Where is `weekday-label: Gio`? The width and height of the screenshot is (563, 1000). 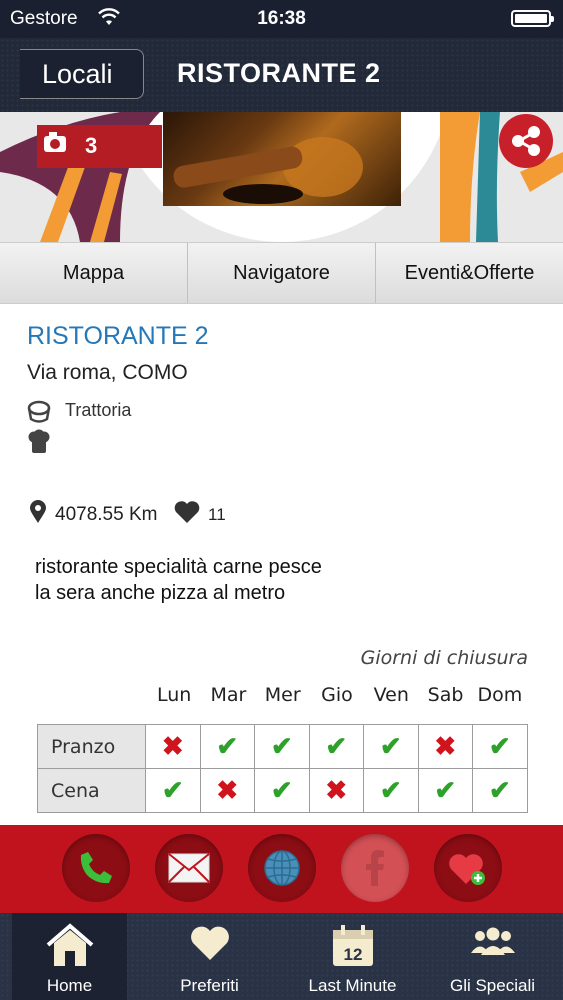
weekday-label: Gio is located at coordinates (337, 695).